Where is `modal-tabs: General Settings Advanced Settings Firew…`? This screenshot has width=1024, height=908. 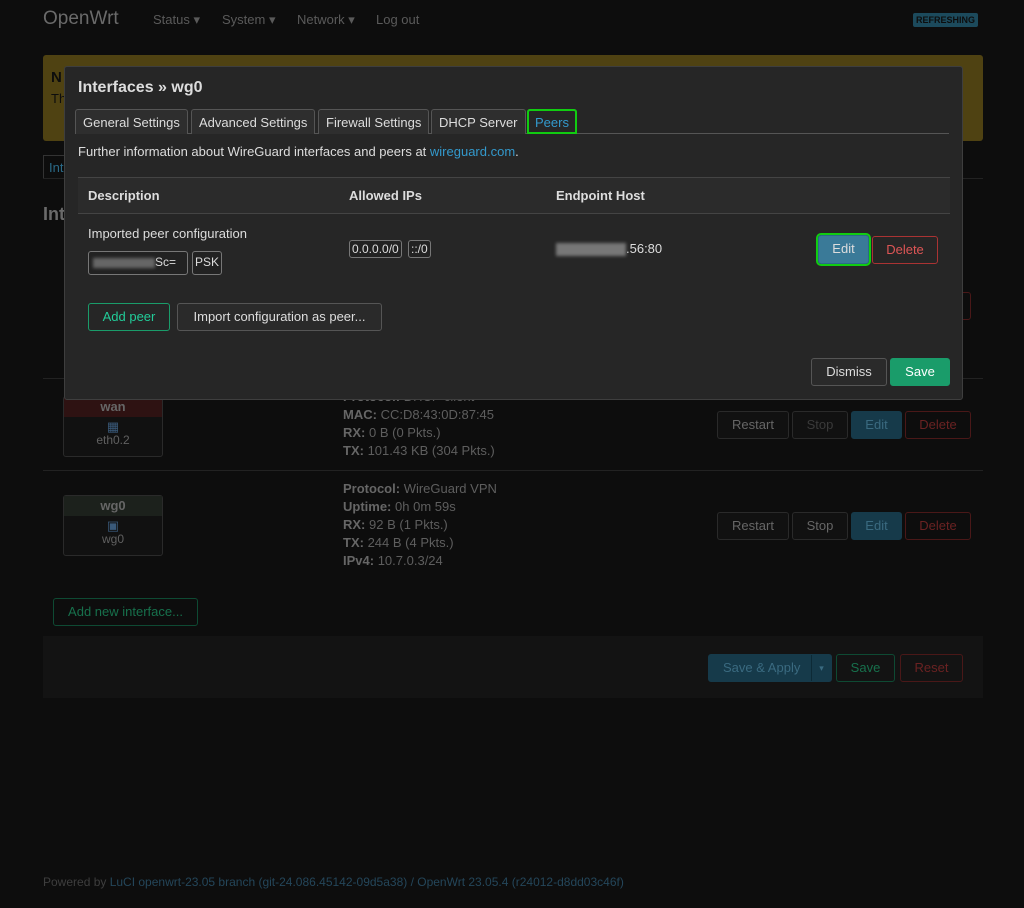
modal-tabs: General Settings Advanced Settings Firew… is located at coordinates (512, 121).